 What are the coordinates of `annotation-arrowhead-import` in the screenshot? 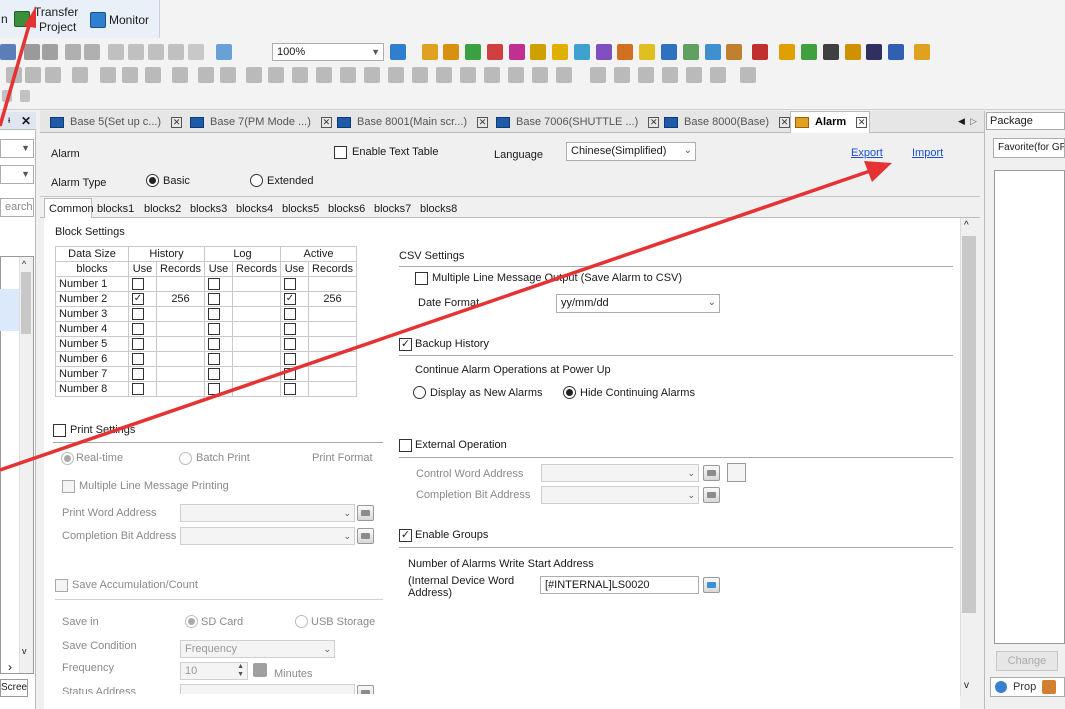 It's located at (878, 171).